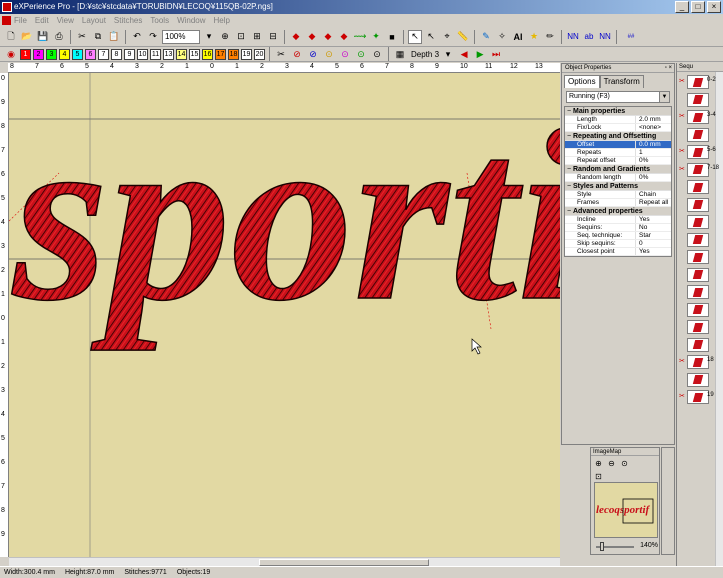 This screenshot has height=578, width=723. I want to click on property-group: − Main properties, so click(618, 111).